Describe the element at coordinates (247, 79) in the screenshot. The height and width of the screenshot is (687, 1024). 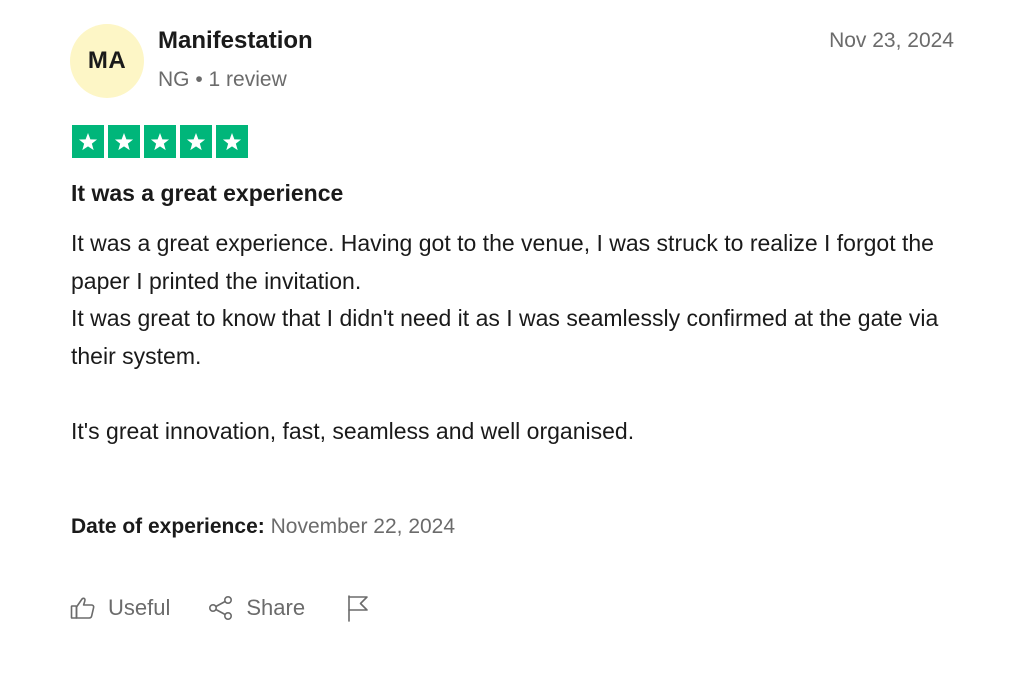
I see `reviewer-review-count: 1 review` at that location.